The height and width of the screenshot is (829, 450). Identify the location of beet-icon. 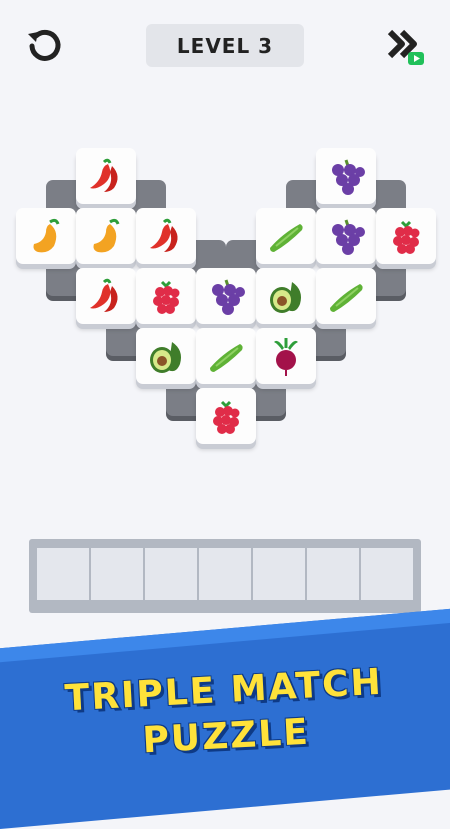
(286, 357).